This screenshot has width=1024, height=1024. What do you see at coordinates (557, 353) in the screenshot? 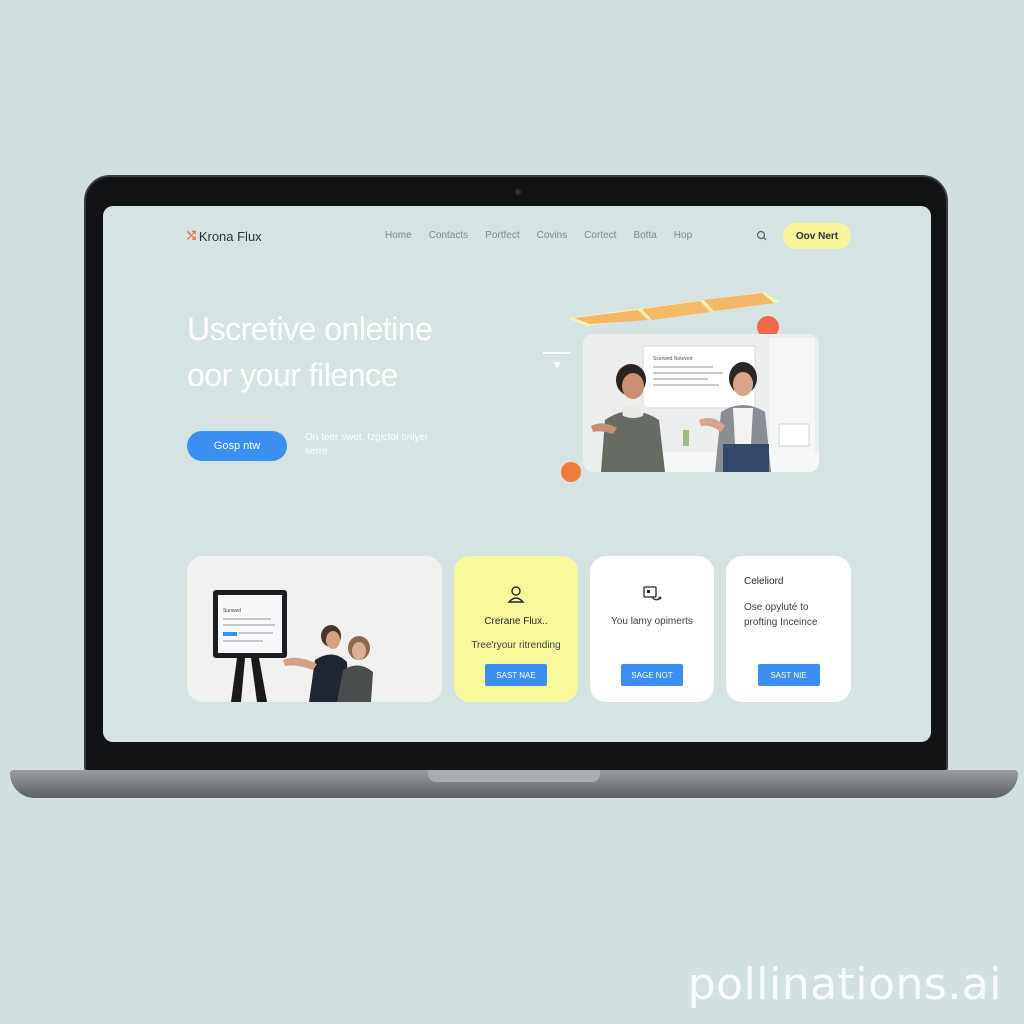
I see `decorative-line` at bounding box center [557, 353].